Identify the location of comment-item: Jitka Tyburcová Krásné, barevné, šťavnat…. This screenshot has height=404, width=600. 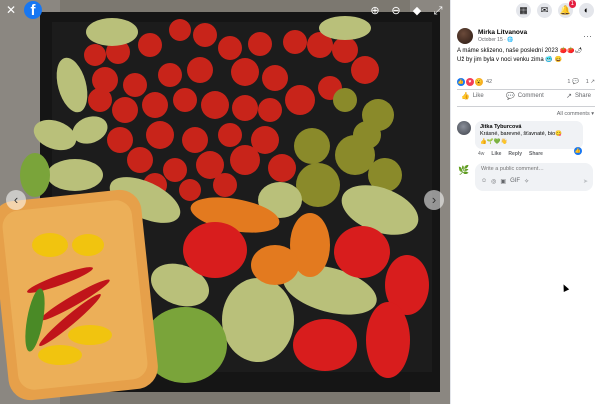
(520, 138).